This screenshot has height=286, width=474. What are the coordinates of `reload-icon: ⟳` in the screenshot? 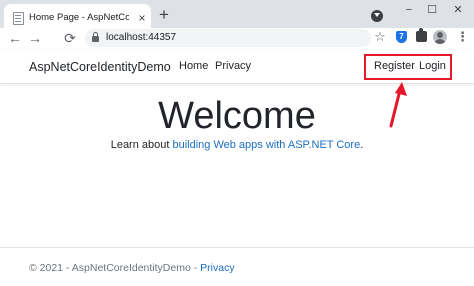 It's located at (70, 38).